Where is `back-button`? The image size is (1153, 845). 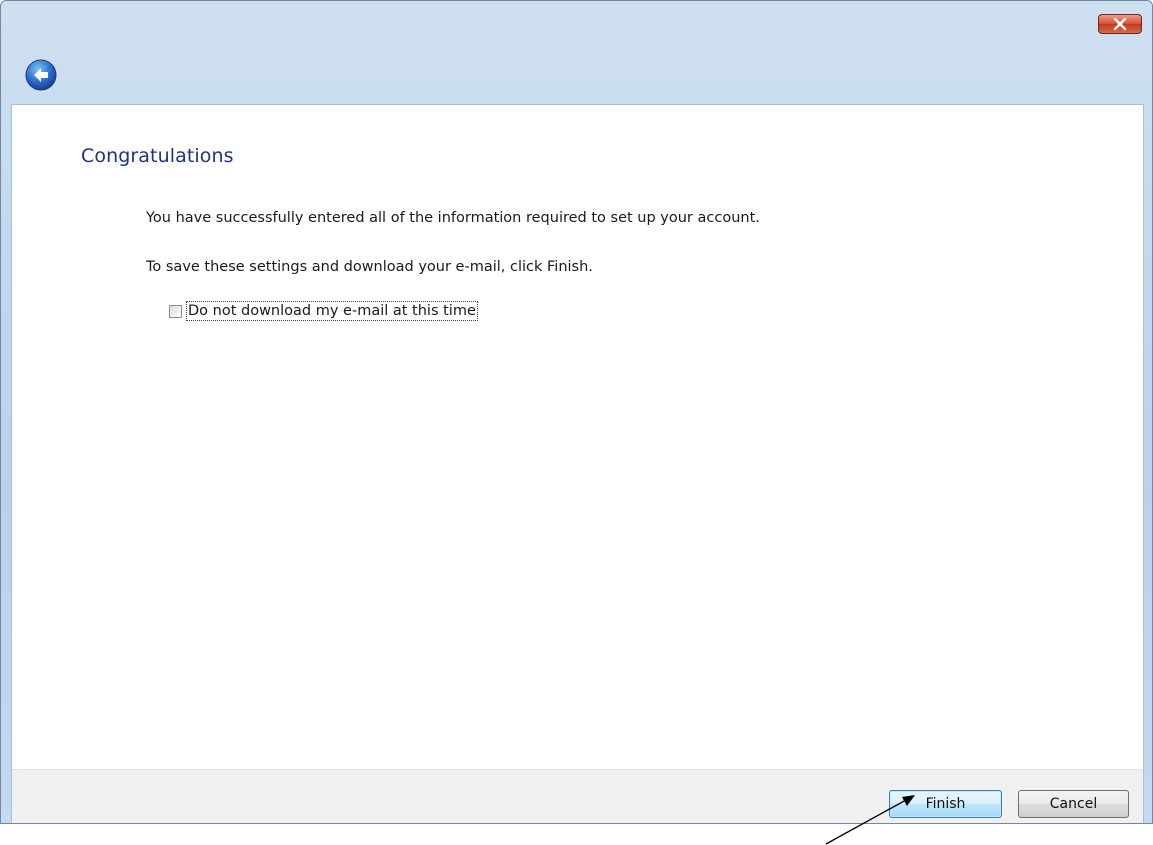
back-button is located at coordinates (41, 75).